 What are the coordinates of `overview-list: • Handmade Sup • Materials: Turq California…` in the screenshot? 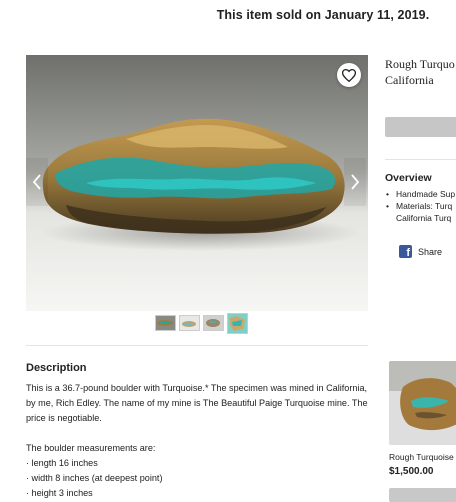 It's located at (420, 206).